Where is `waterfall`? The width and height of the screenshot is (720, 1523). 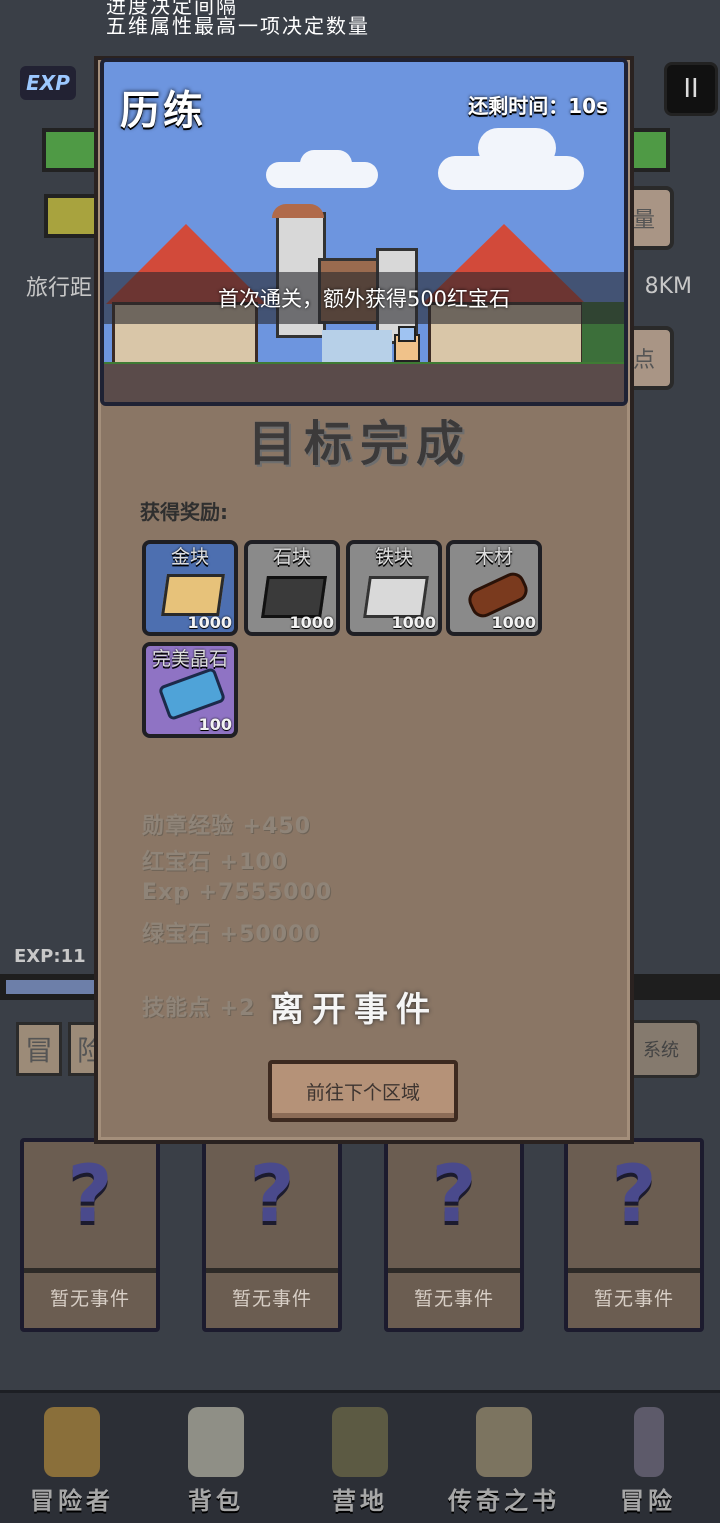 waterfall is located at coordinates (357, 348).